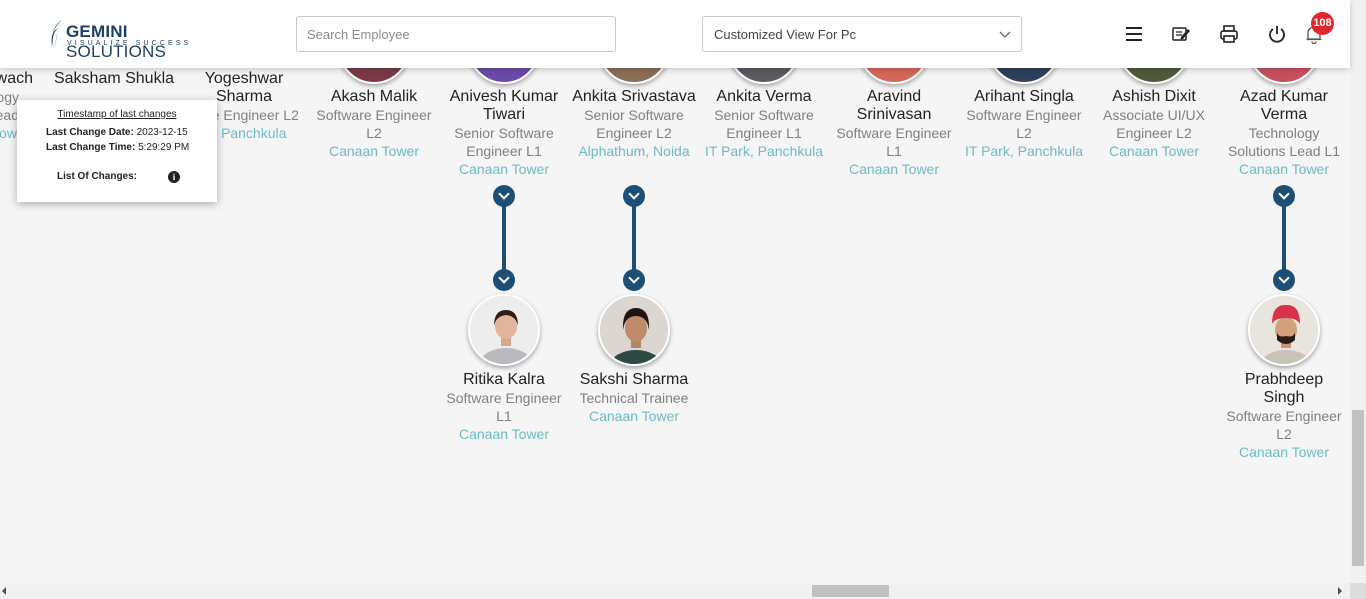  Describe the element at coordinates (164, 147) in the screenshot. I see `time-value: 5:29:29 PM` at that location.